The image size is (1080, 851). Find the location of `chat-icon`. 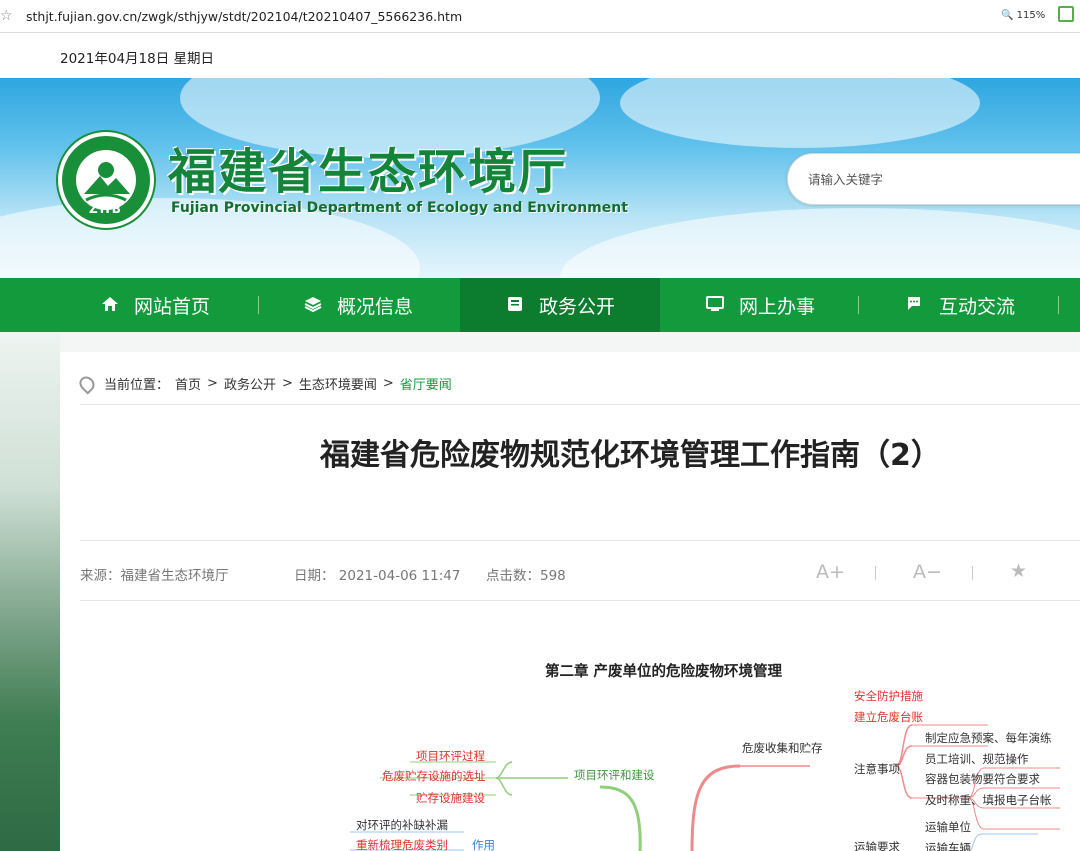

chat-icon is located at coordinates (915, 305).